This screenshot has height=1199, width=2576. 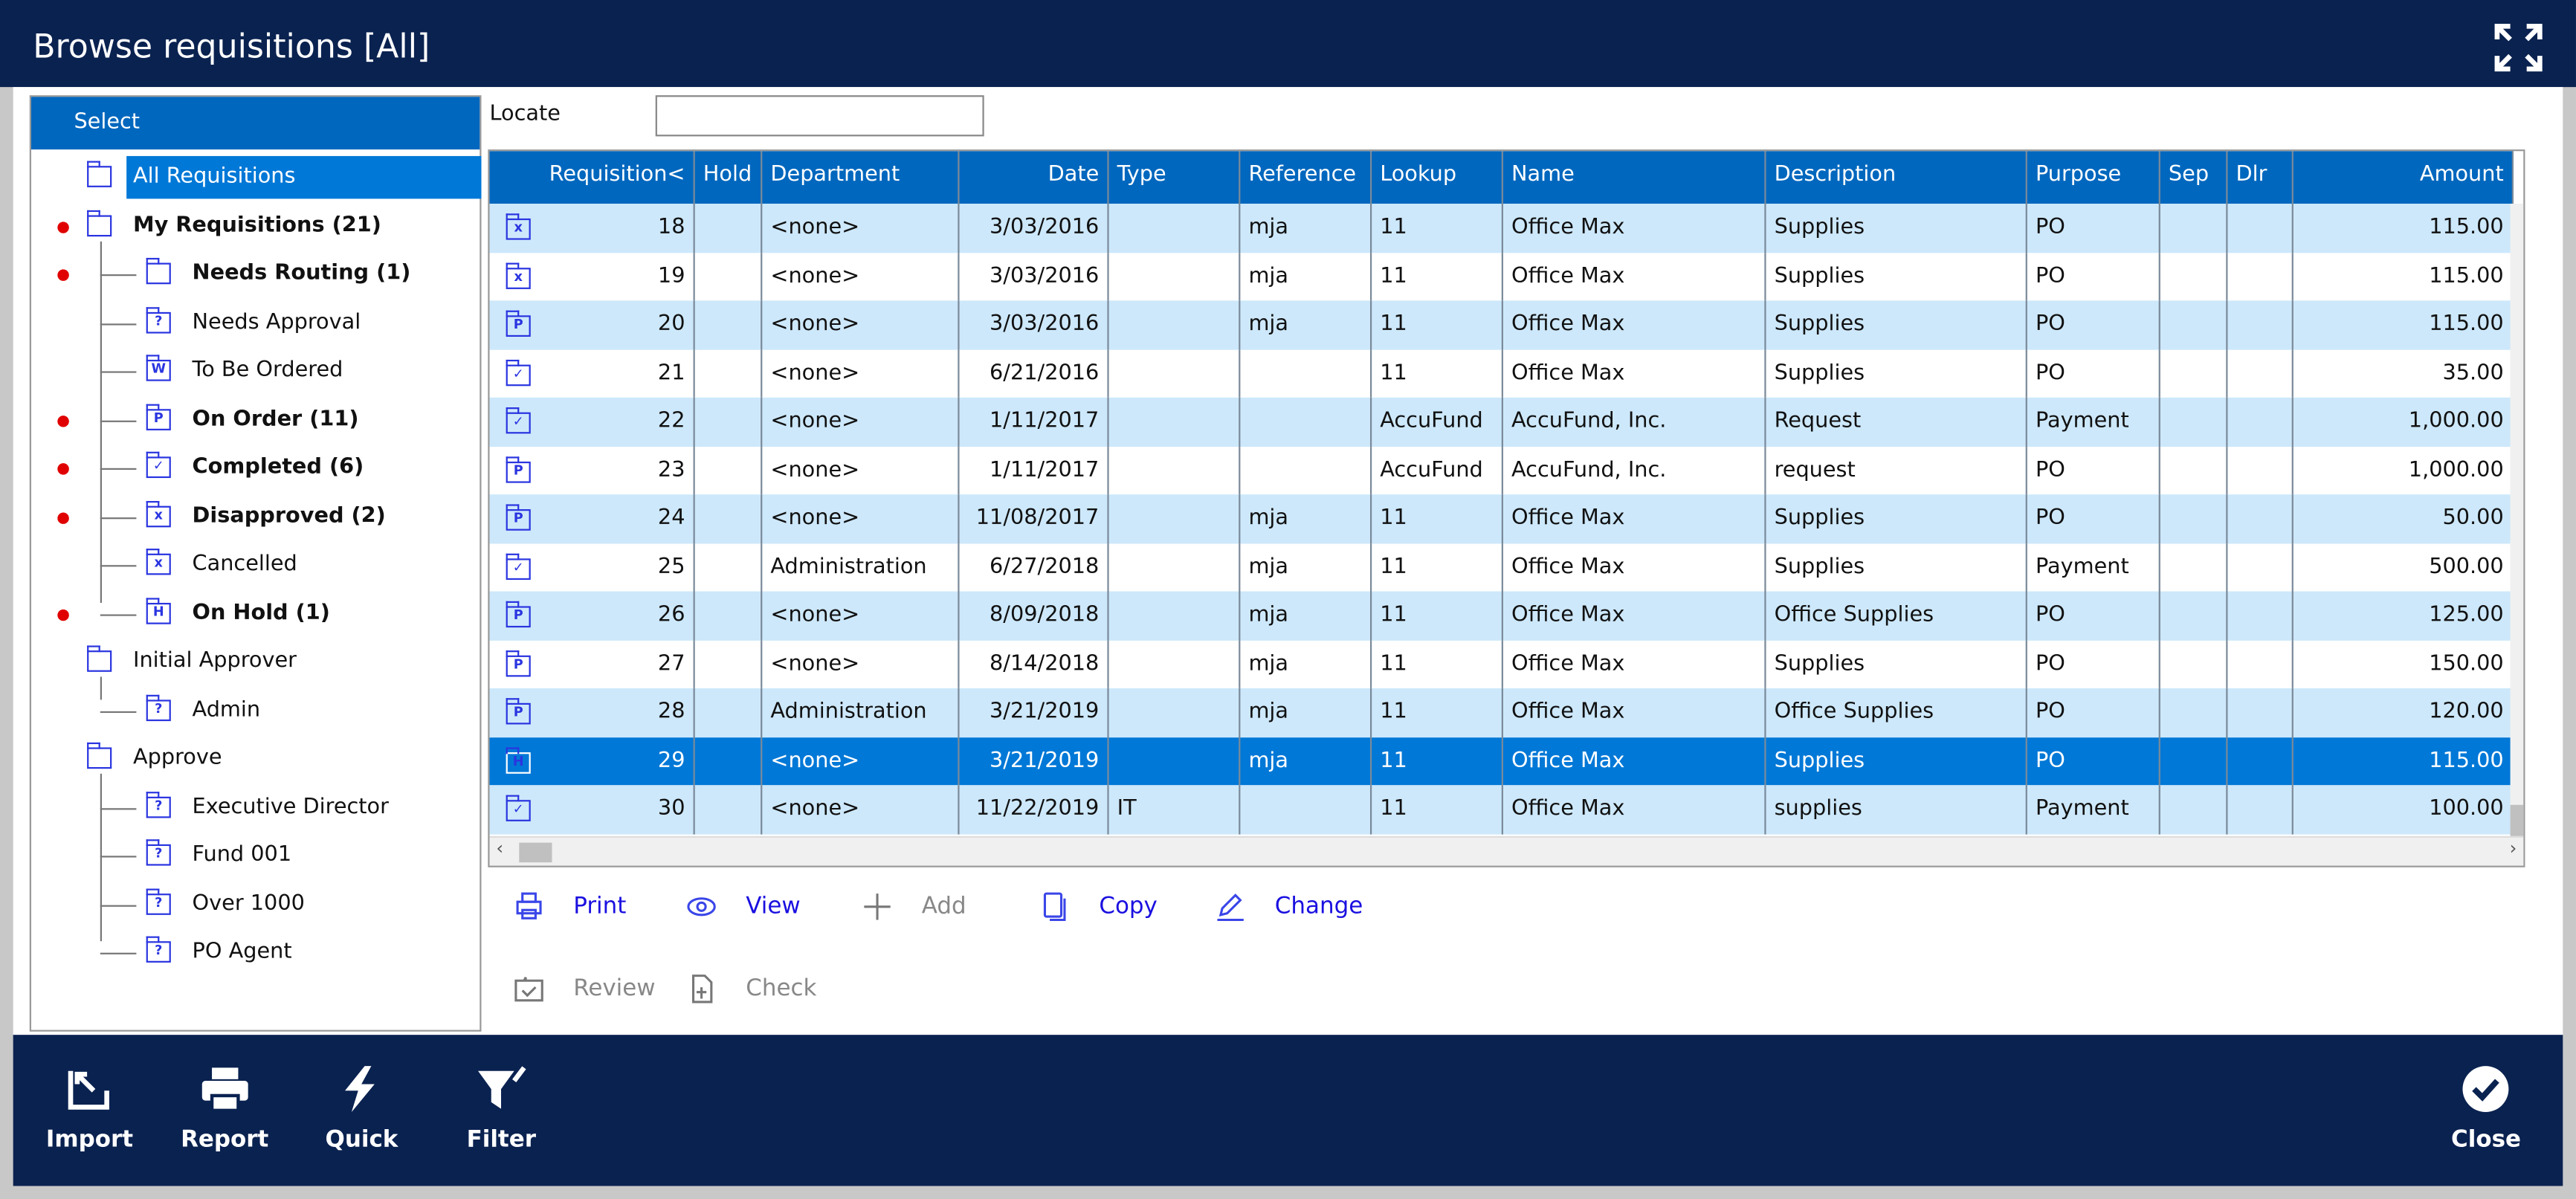 What do you see at coordinates (101, 857) in the screenshot?
I see `tree-guide` at bounding box center [101, 857].